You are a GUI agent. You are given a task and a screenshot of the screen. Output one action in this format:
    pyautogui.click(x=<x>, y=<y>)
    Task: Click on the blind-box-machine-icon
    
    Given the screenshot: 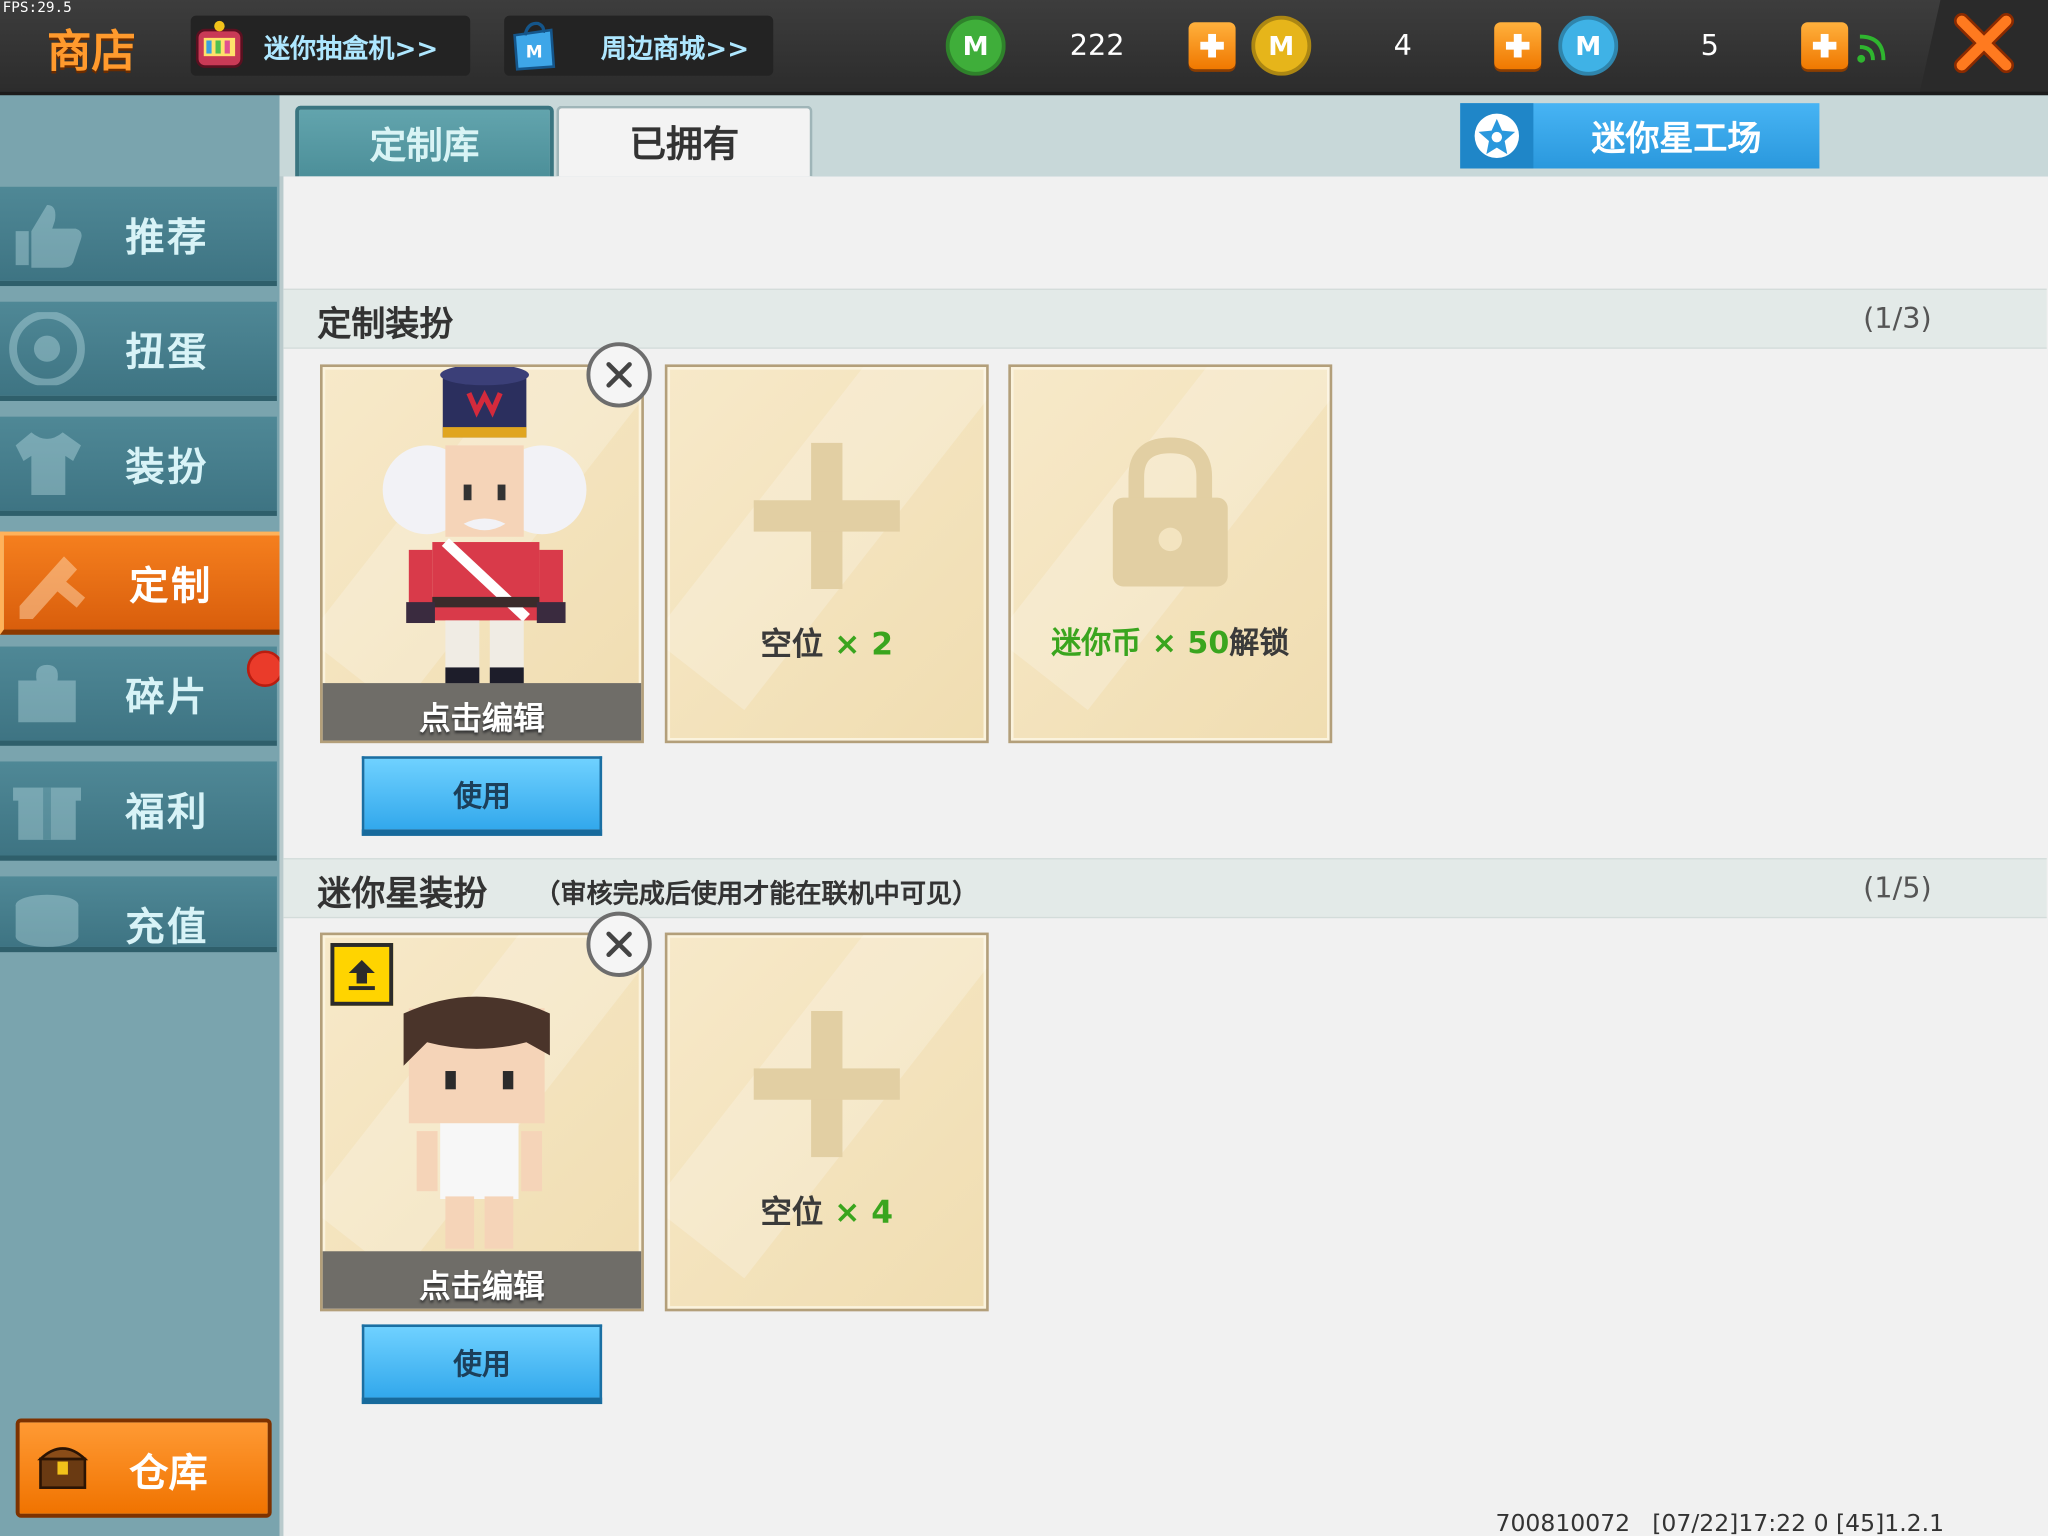 What is the action you would take?
    pyautogui.click(x=219, y=45)
    